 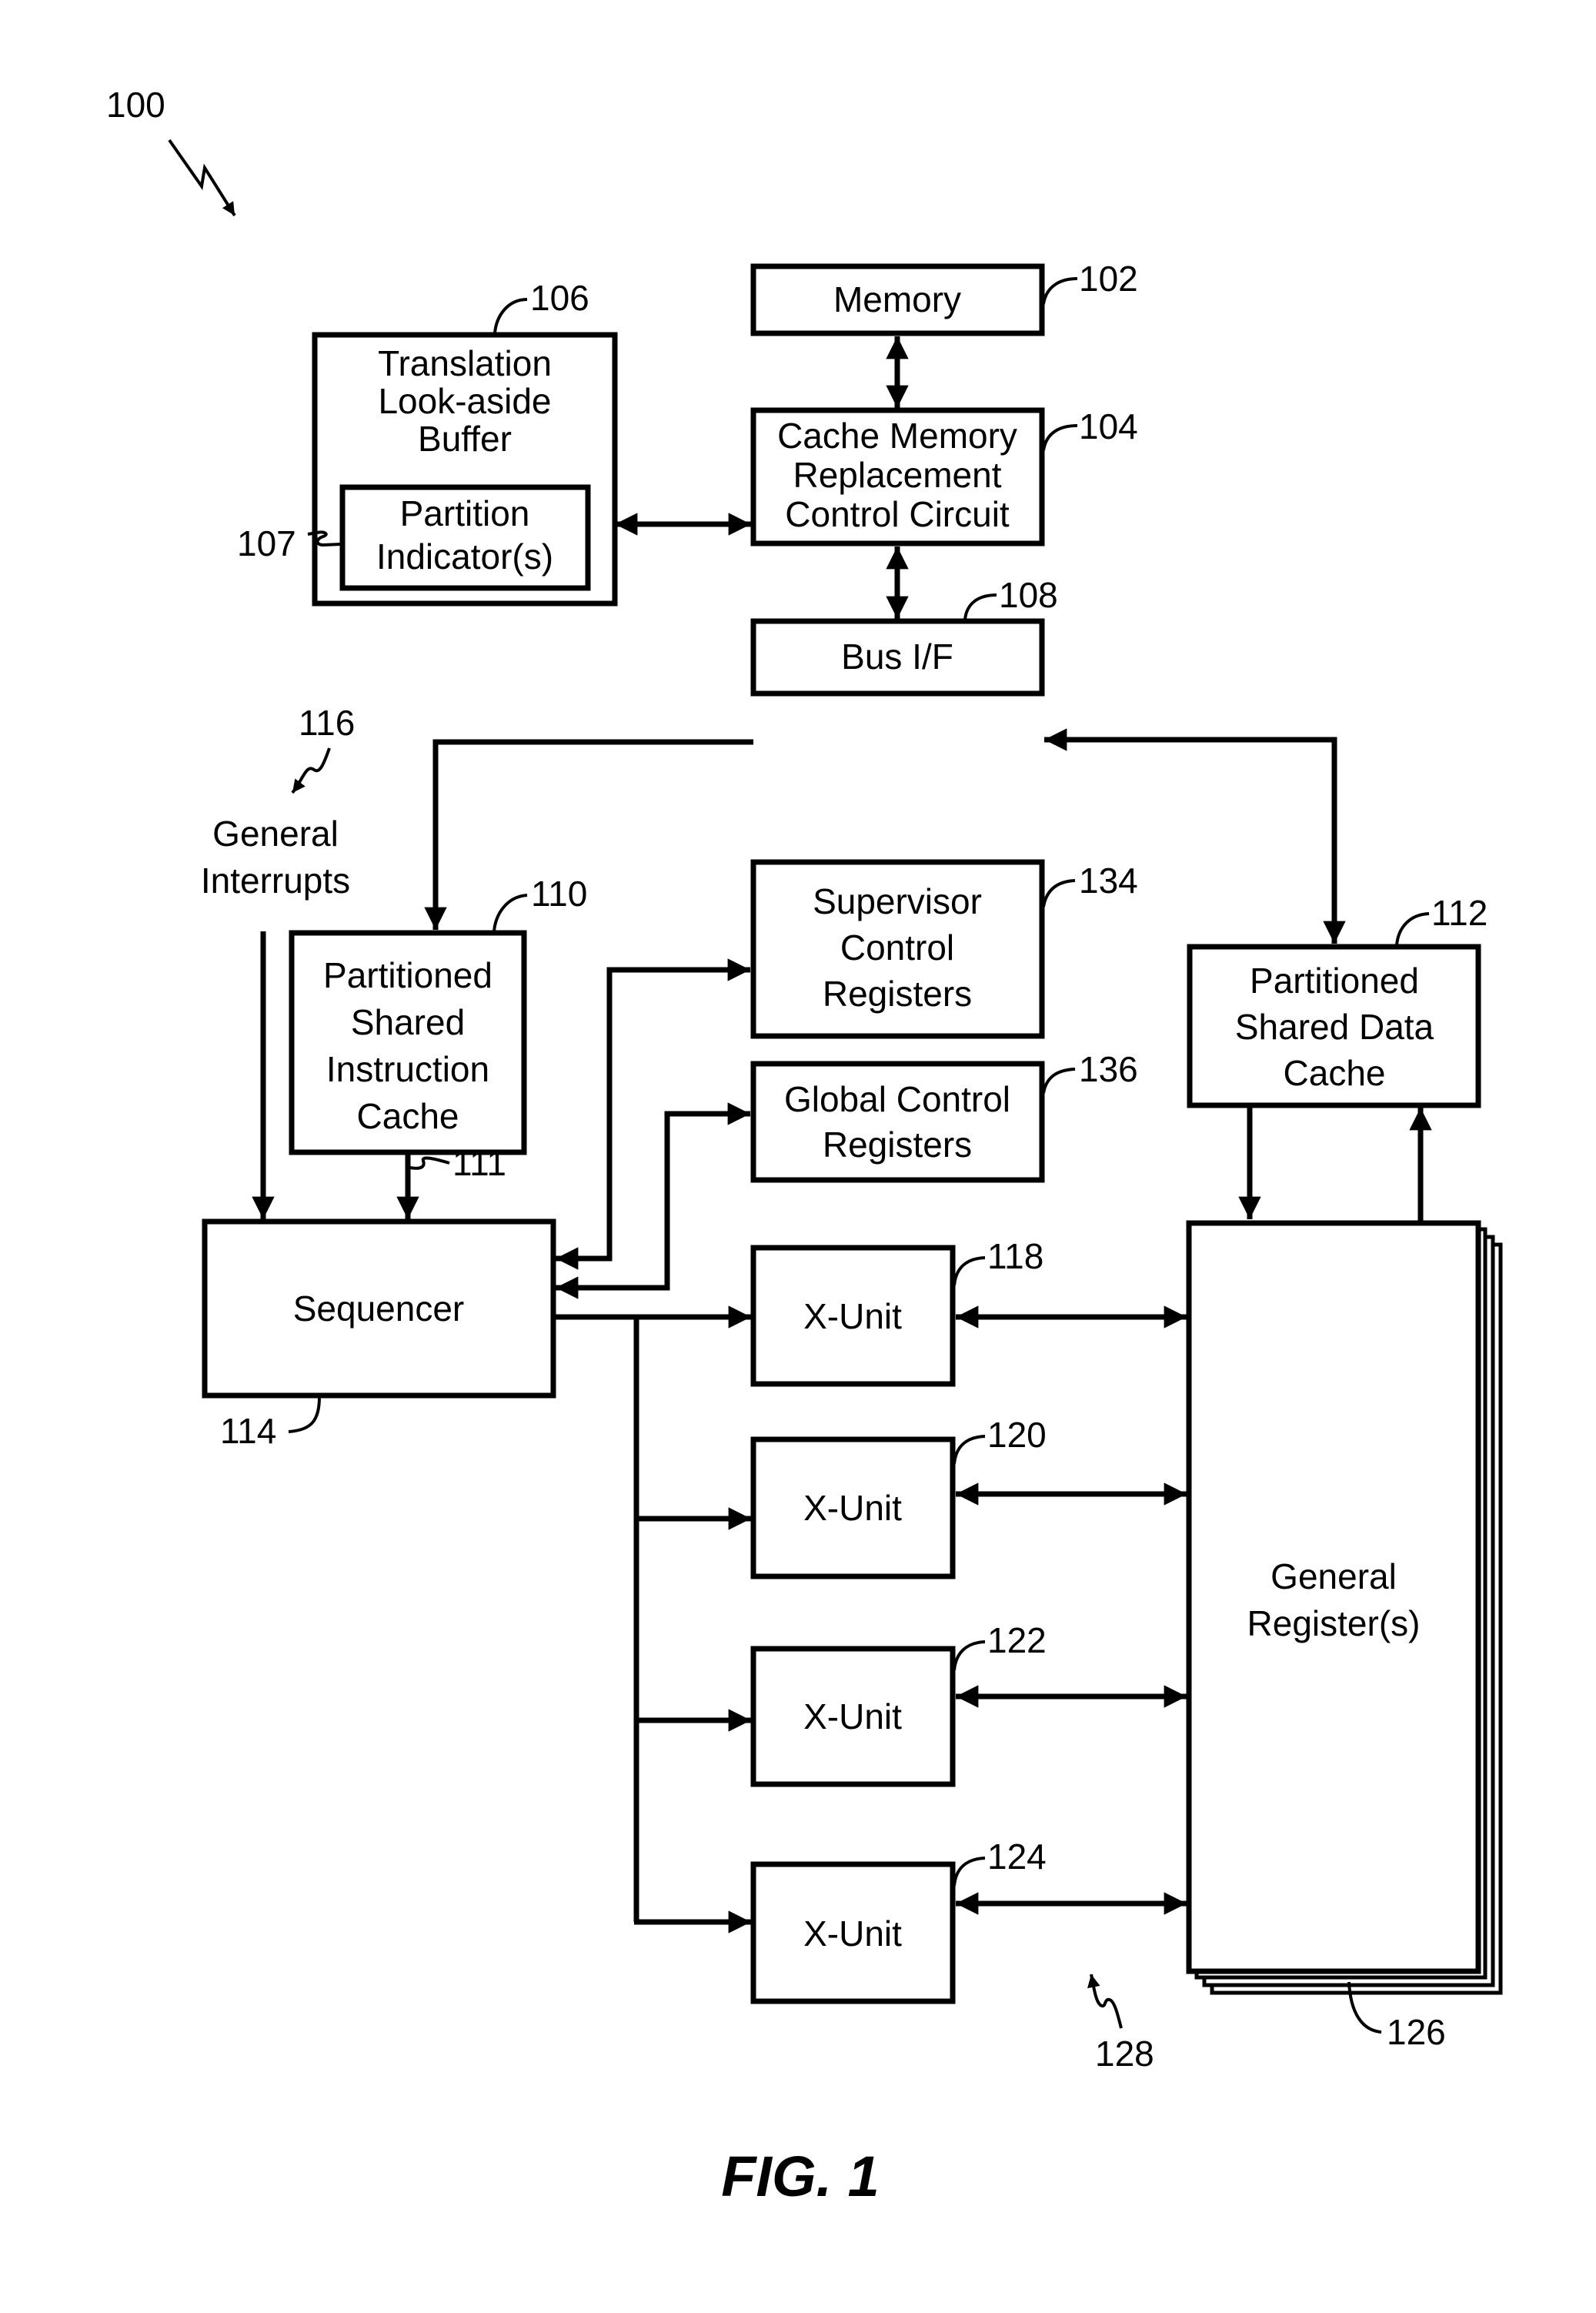 I want to click on xunit-124-label: X-Unit, so click(x=853, y=1934).